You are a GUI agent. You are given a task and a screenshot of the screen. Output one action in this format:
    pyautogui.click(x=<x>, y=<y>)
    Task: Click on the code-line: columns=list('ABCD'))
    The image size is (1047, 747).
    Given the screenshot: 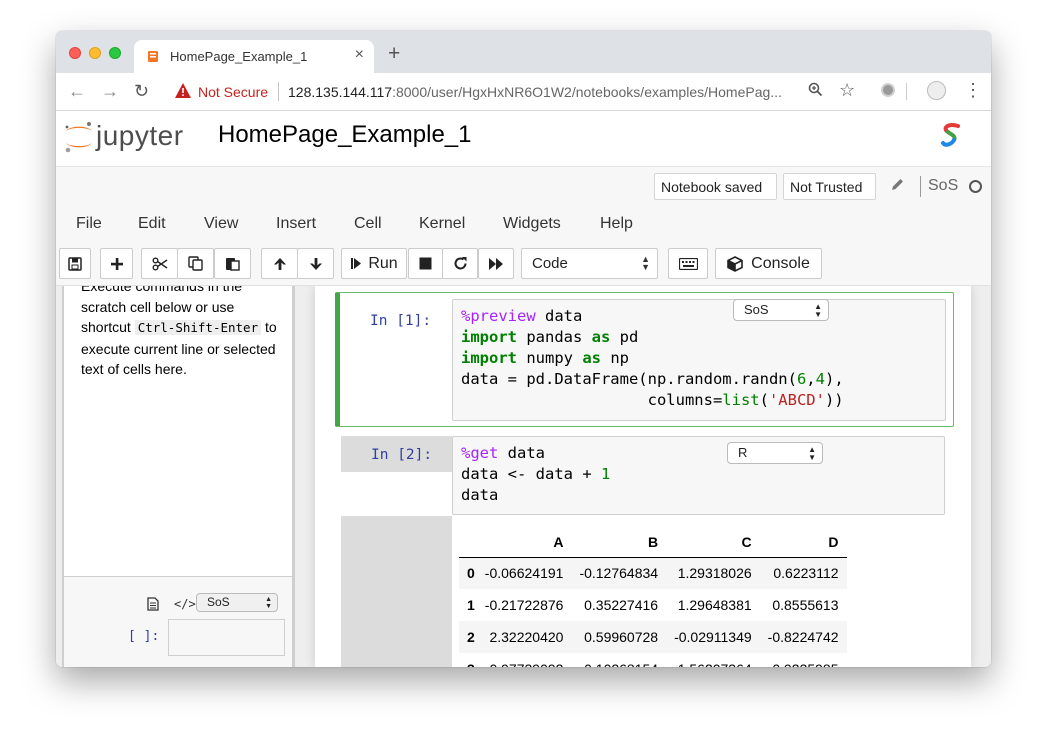 What is the action you would take?
    pyautogui.click(x=652, y=400)
    